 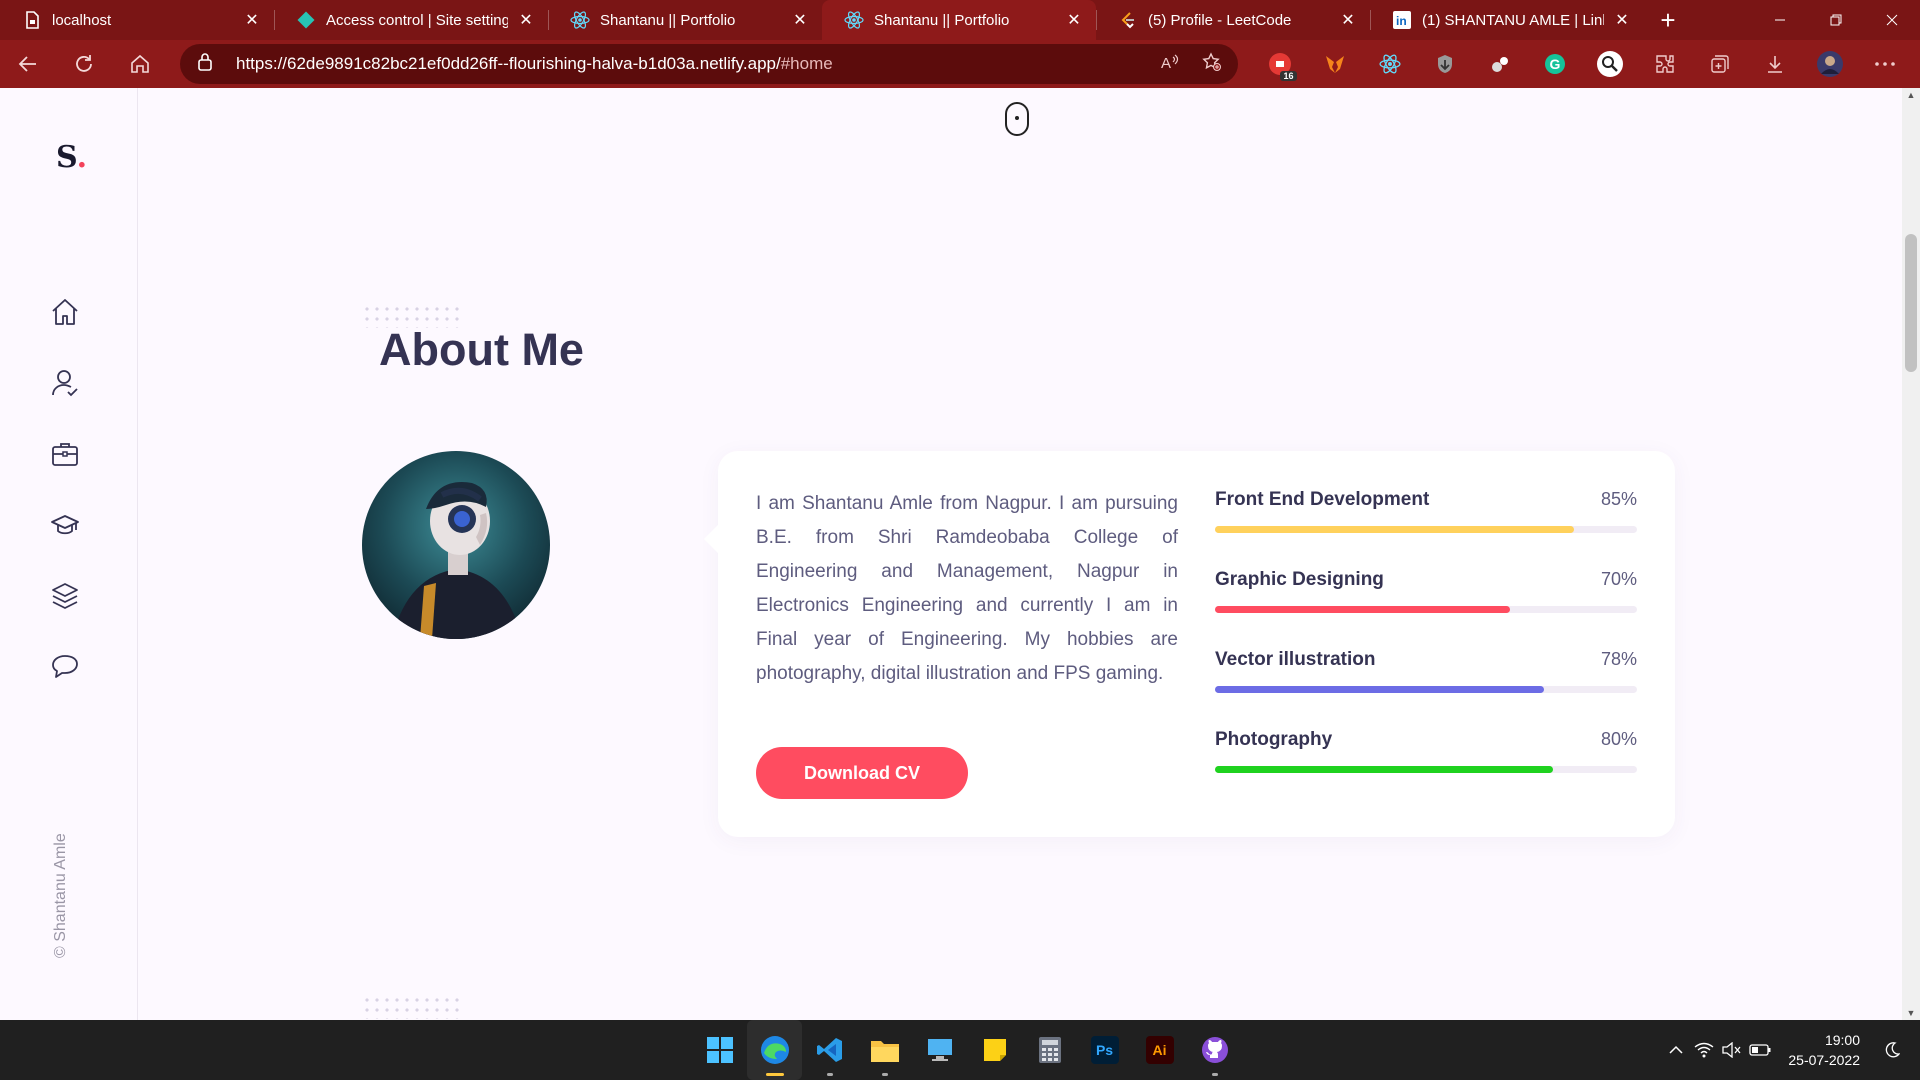 I want to click on netlify-icon, so click(x=306, y=20).